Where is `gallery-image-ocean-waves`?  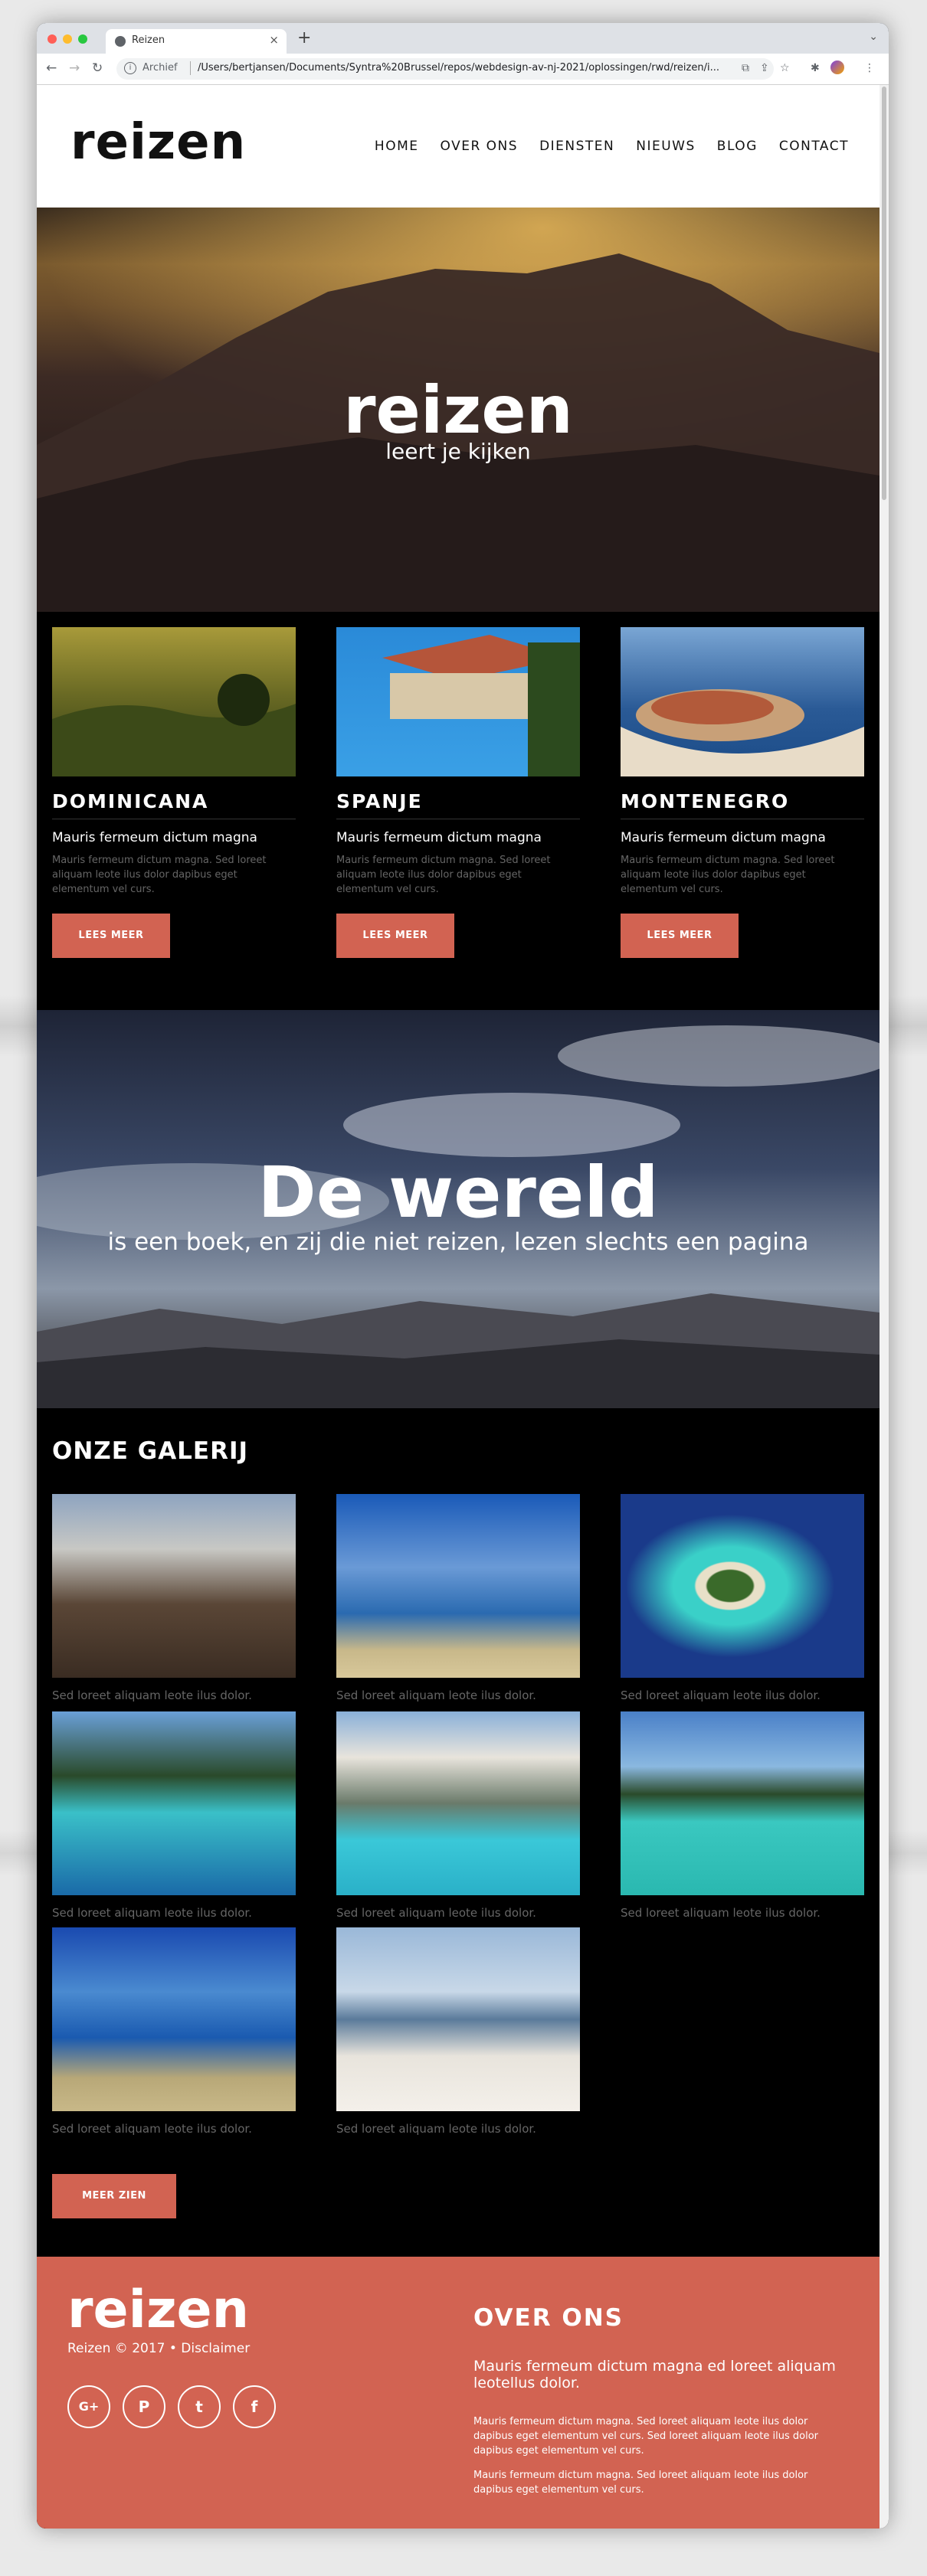 gallery-image-ocean-waves is located at coordinates (174, 2019).